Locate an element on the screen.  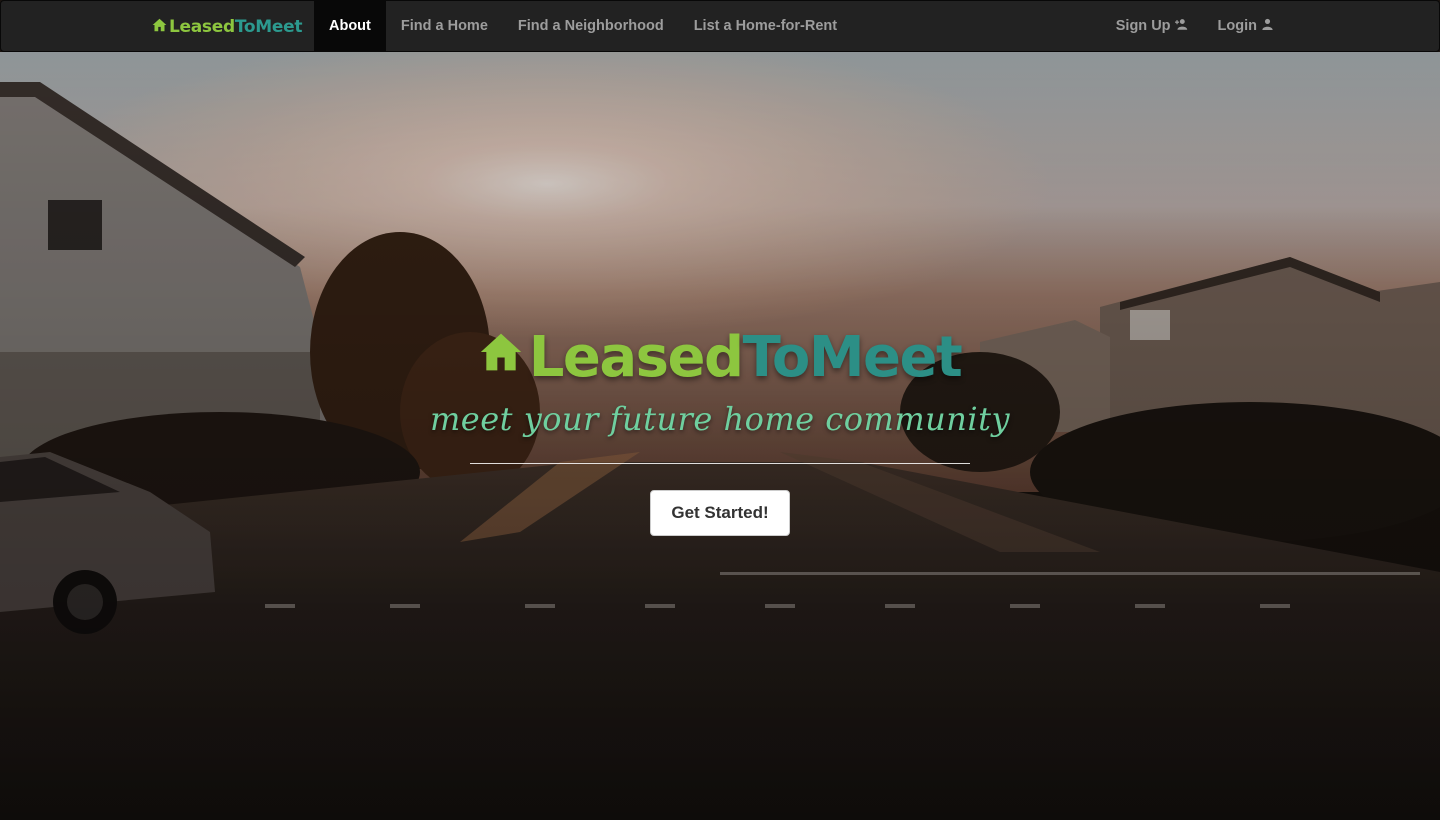
hero-logo: Leased ToMeet is located at coordinates (720, 357).